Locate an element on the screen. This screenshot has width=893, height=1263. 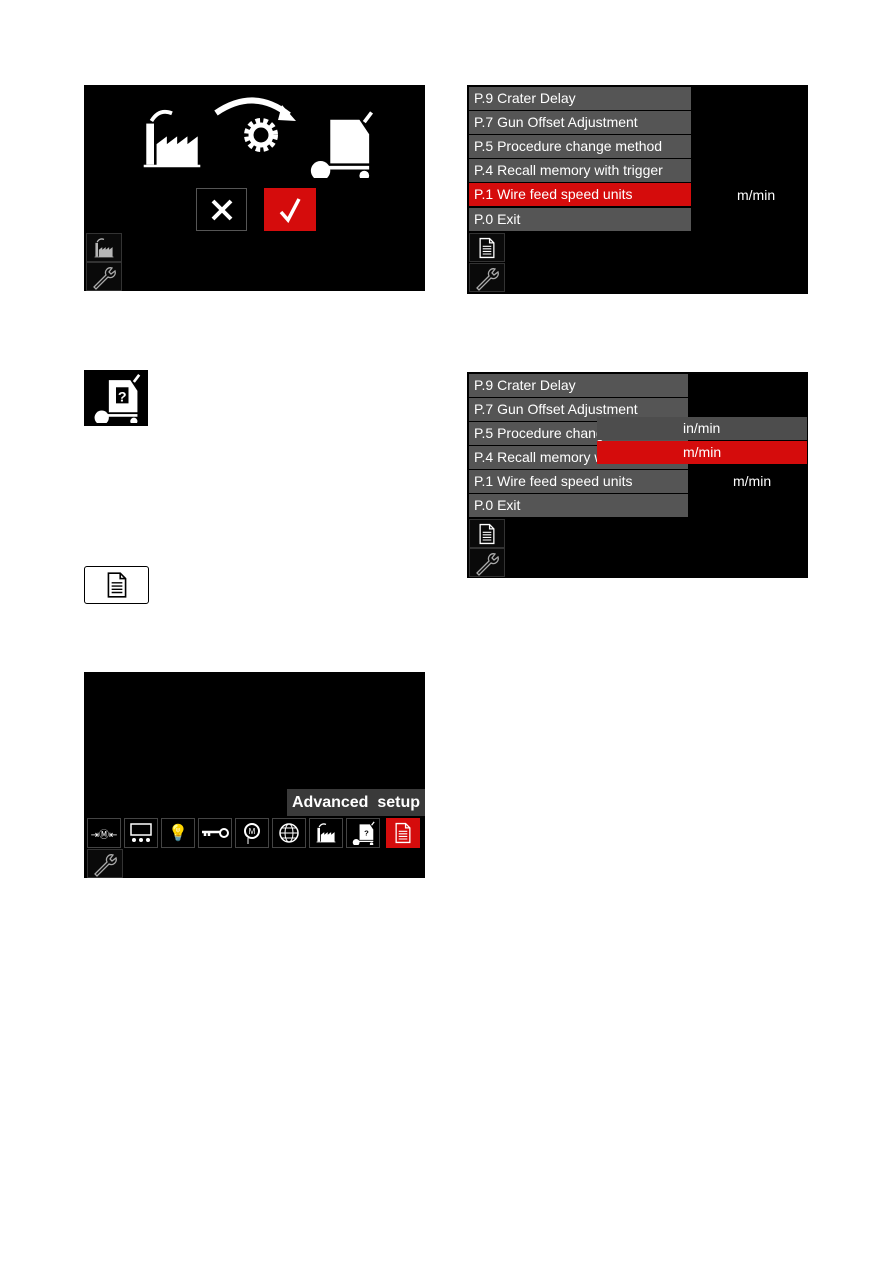
toolbar-language-button is located at coordinates (289, 833).